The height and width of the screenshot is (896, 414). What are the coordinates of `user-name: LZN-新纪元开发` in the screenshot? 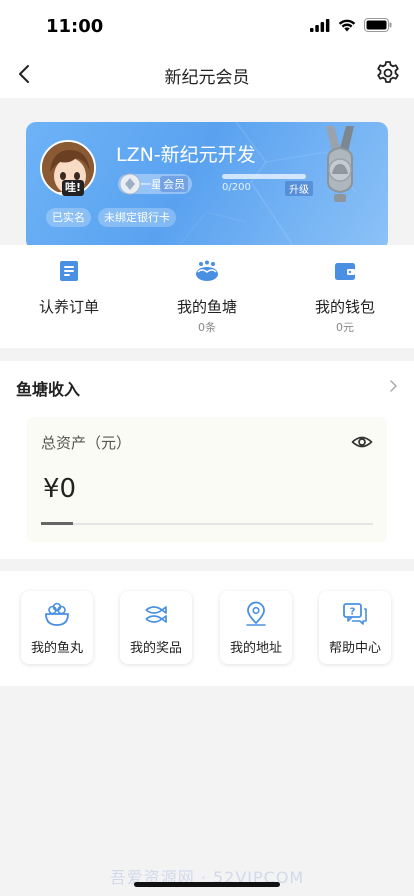 It's located at (186, 155).